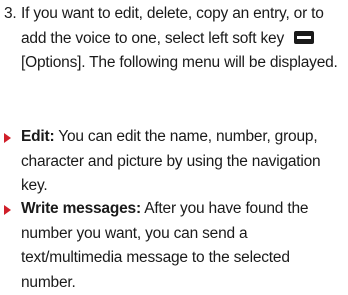 The width and height of the screenshot is (348, 295). I want to click on left-soft-key-icon, so click(304, 37).